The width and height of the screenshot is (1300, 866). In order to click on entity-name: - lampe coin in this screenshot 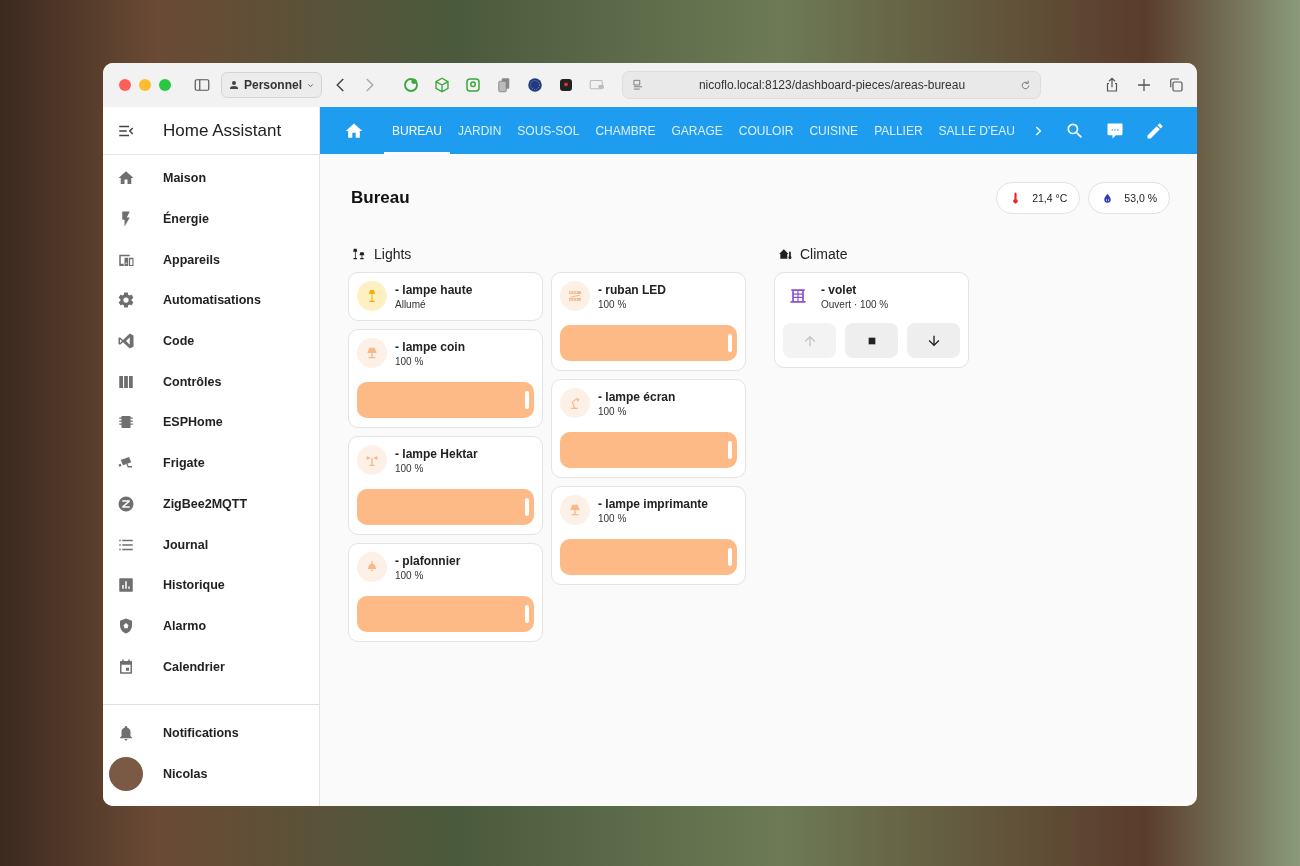, I will do `click(430, 346)`.